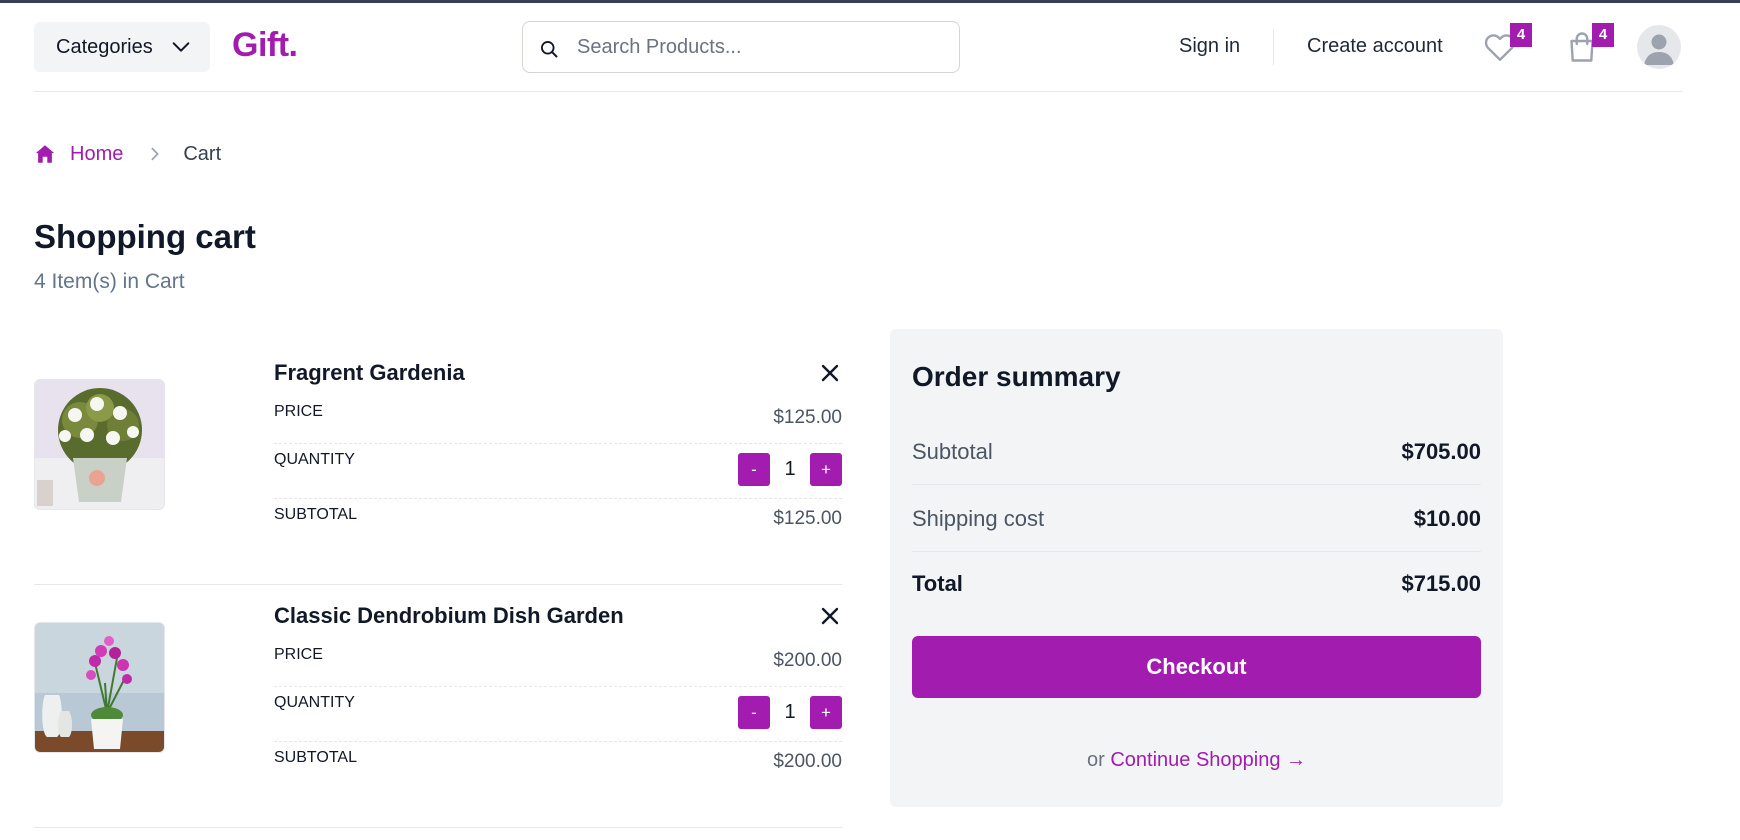 The width and height of the screenshot is (1740, 840). What do you see at coordinates (762, 47) in the screenshot?
I see `search-input` at bounding box center [762, 47].